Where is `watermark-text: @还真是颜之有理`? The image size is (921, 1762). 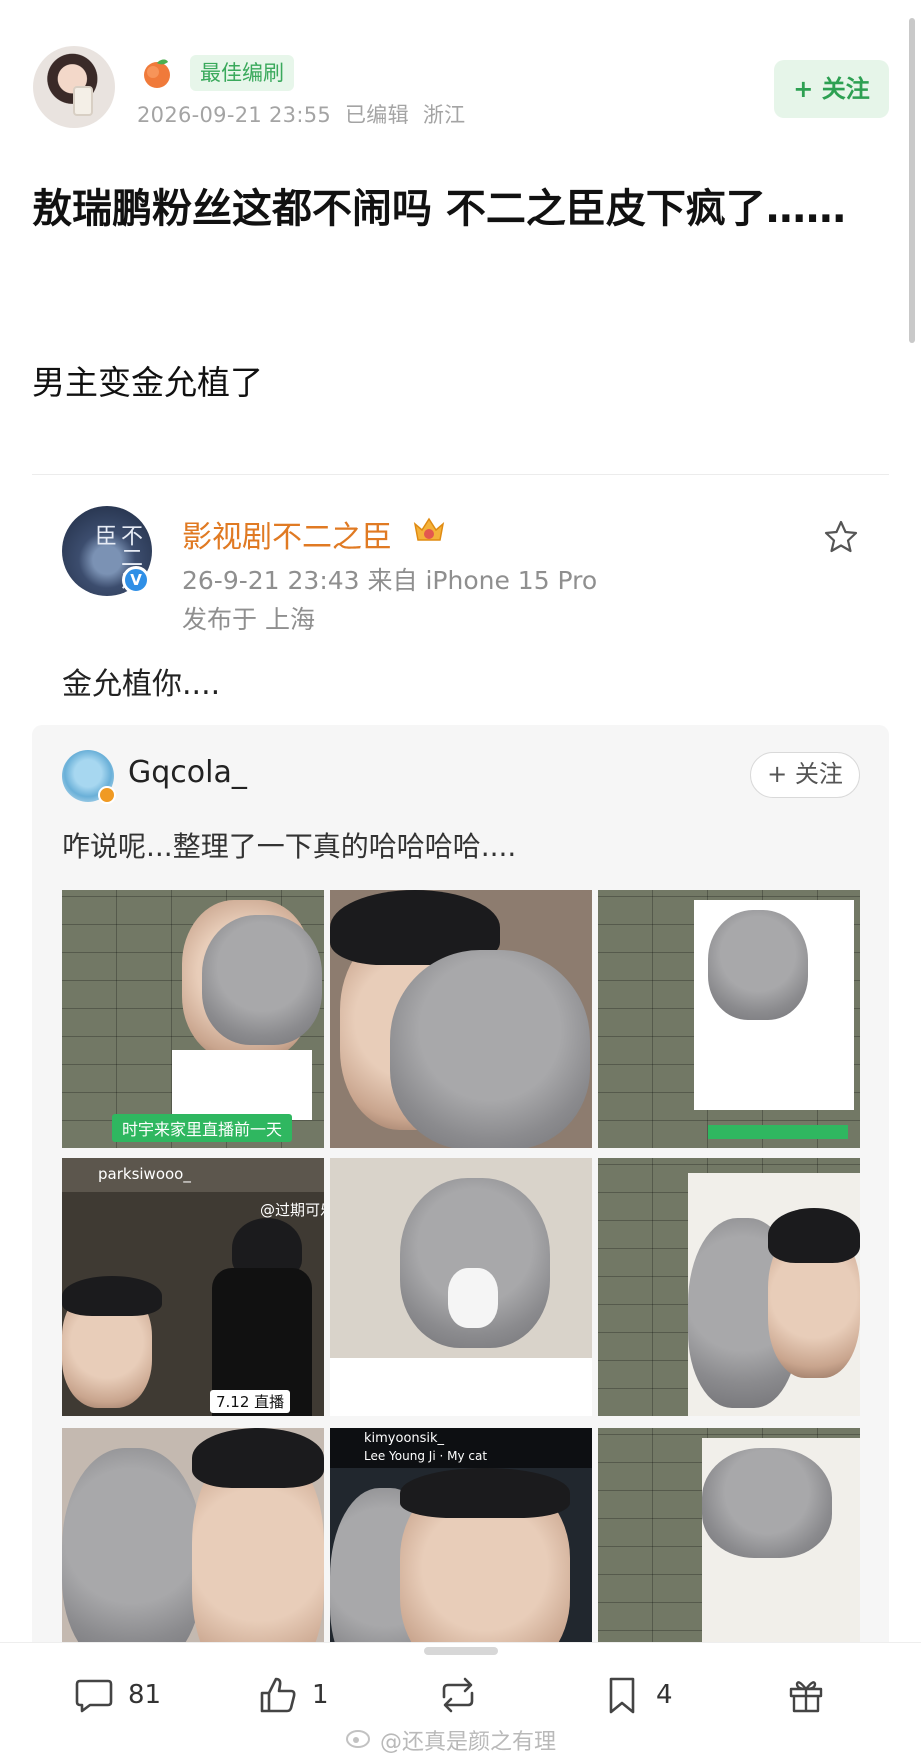 watermark-text: @还真是颜之有理 is located at coordinates (468, 1742).